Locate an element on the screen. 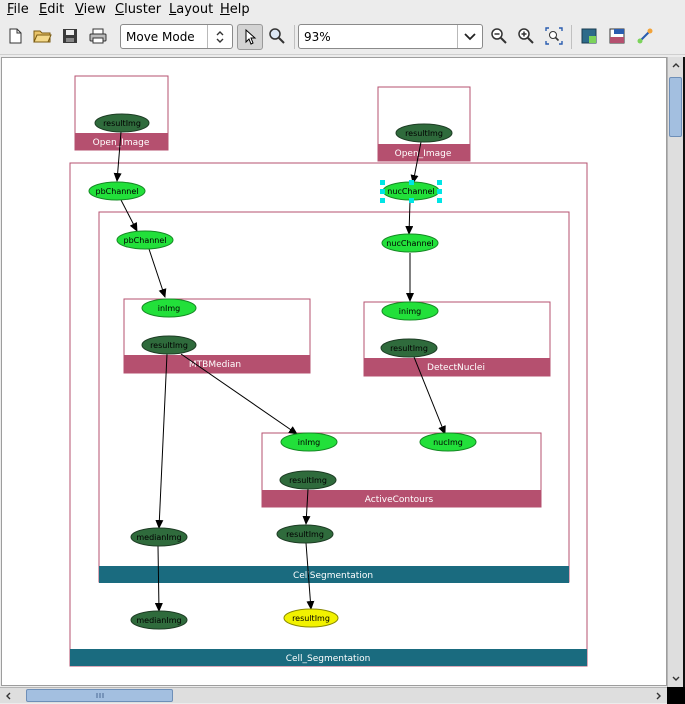 The width and height of the screenshot is (685, 704). edge-icon is located at coordinates (645, 36).